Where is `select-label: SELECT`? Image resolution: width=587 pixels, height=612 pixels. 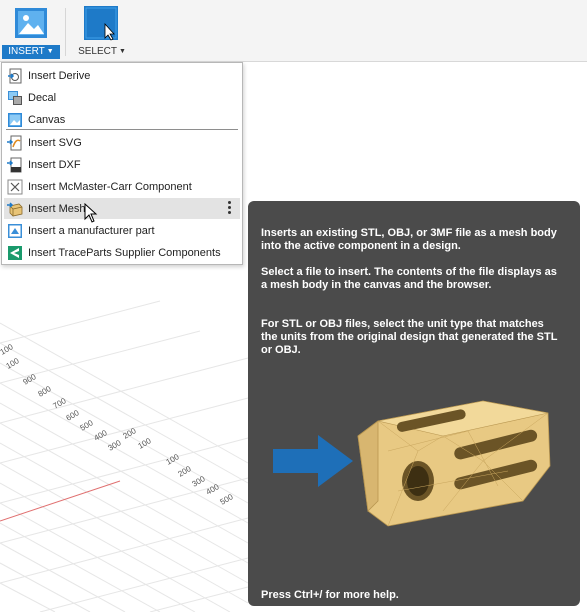 select-label: SELECT is located at coordinates (97, 51).